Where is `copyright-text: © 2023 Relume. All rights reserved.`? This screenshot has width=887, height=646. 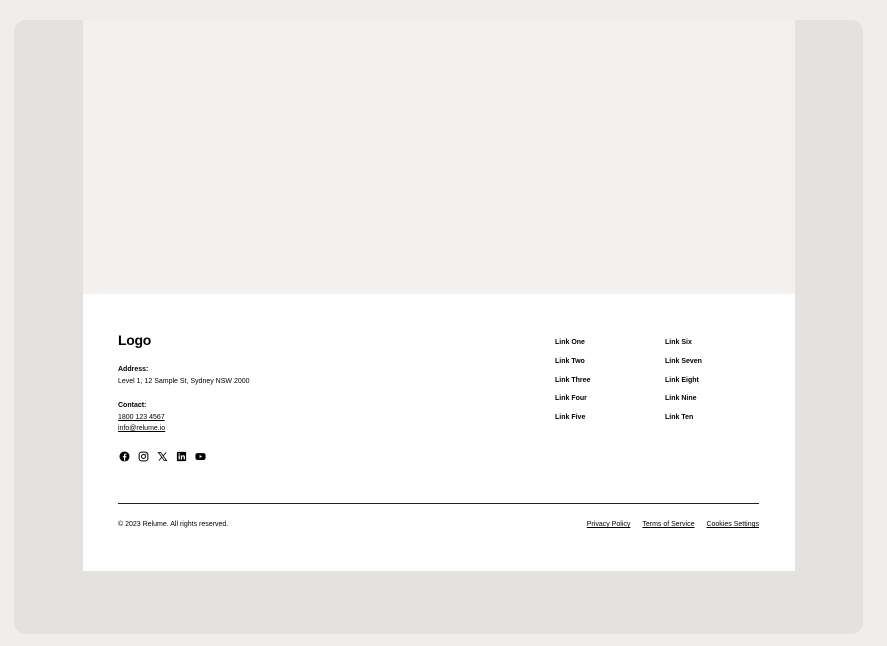
copyright-text: © 2023 Relume. All rights reserved. is located at coordinates (173, 524).